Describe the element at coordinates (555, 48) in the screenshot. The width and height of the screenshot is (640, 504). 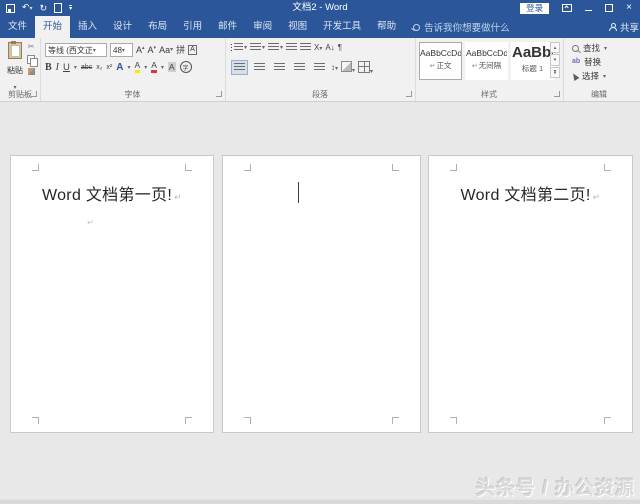
I see `styles-scroll-up-button: ▴` at that location.